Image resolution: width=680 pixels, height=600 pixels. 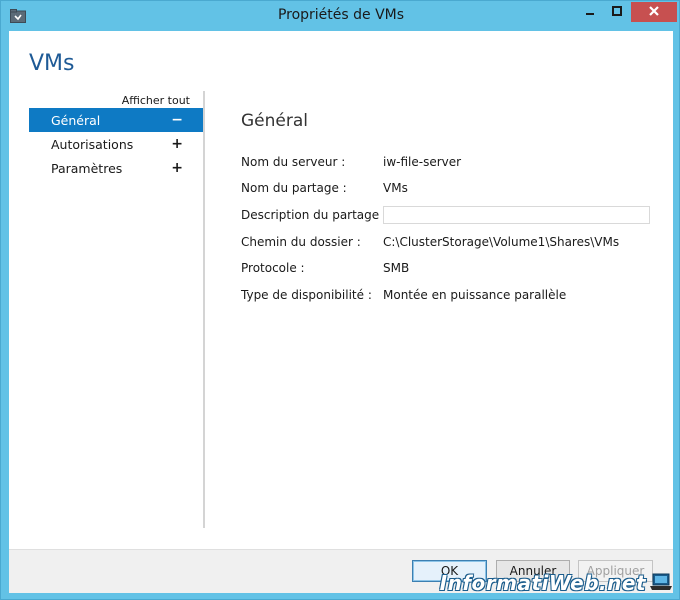 I want to click on section-title: Général, so click(x=274, y=121).